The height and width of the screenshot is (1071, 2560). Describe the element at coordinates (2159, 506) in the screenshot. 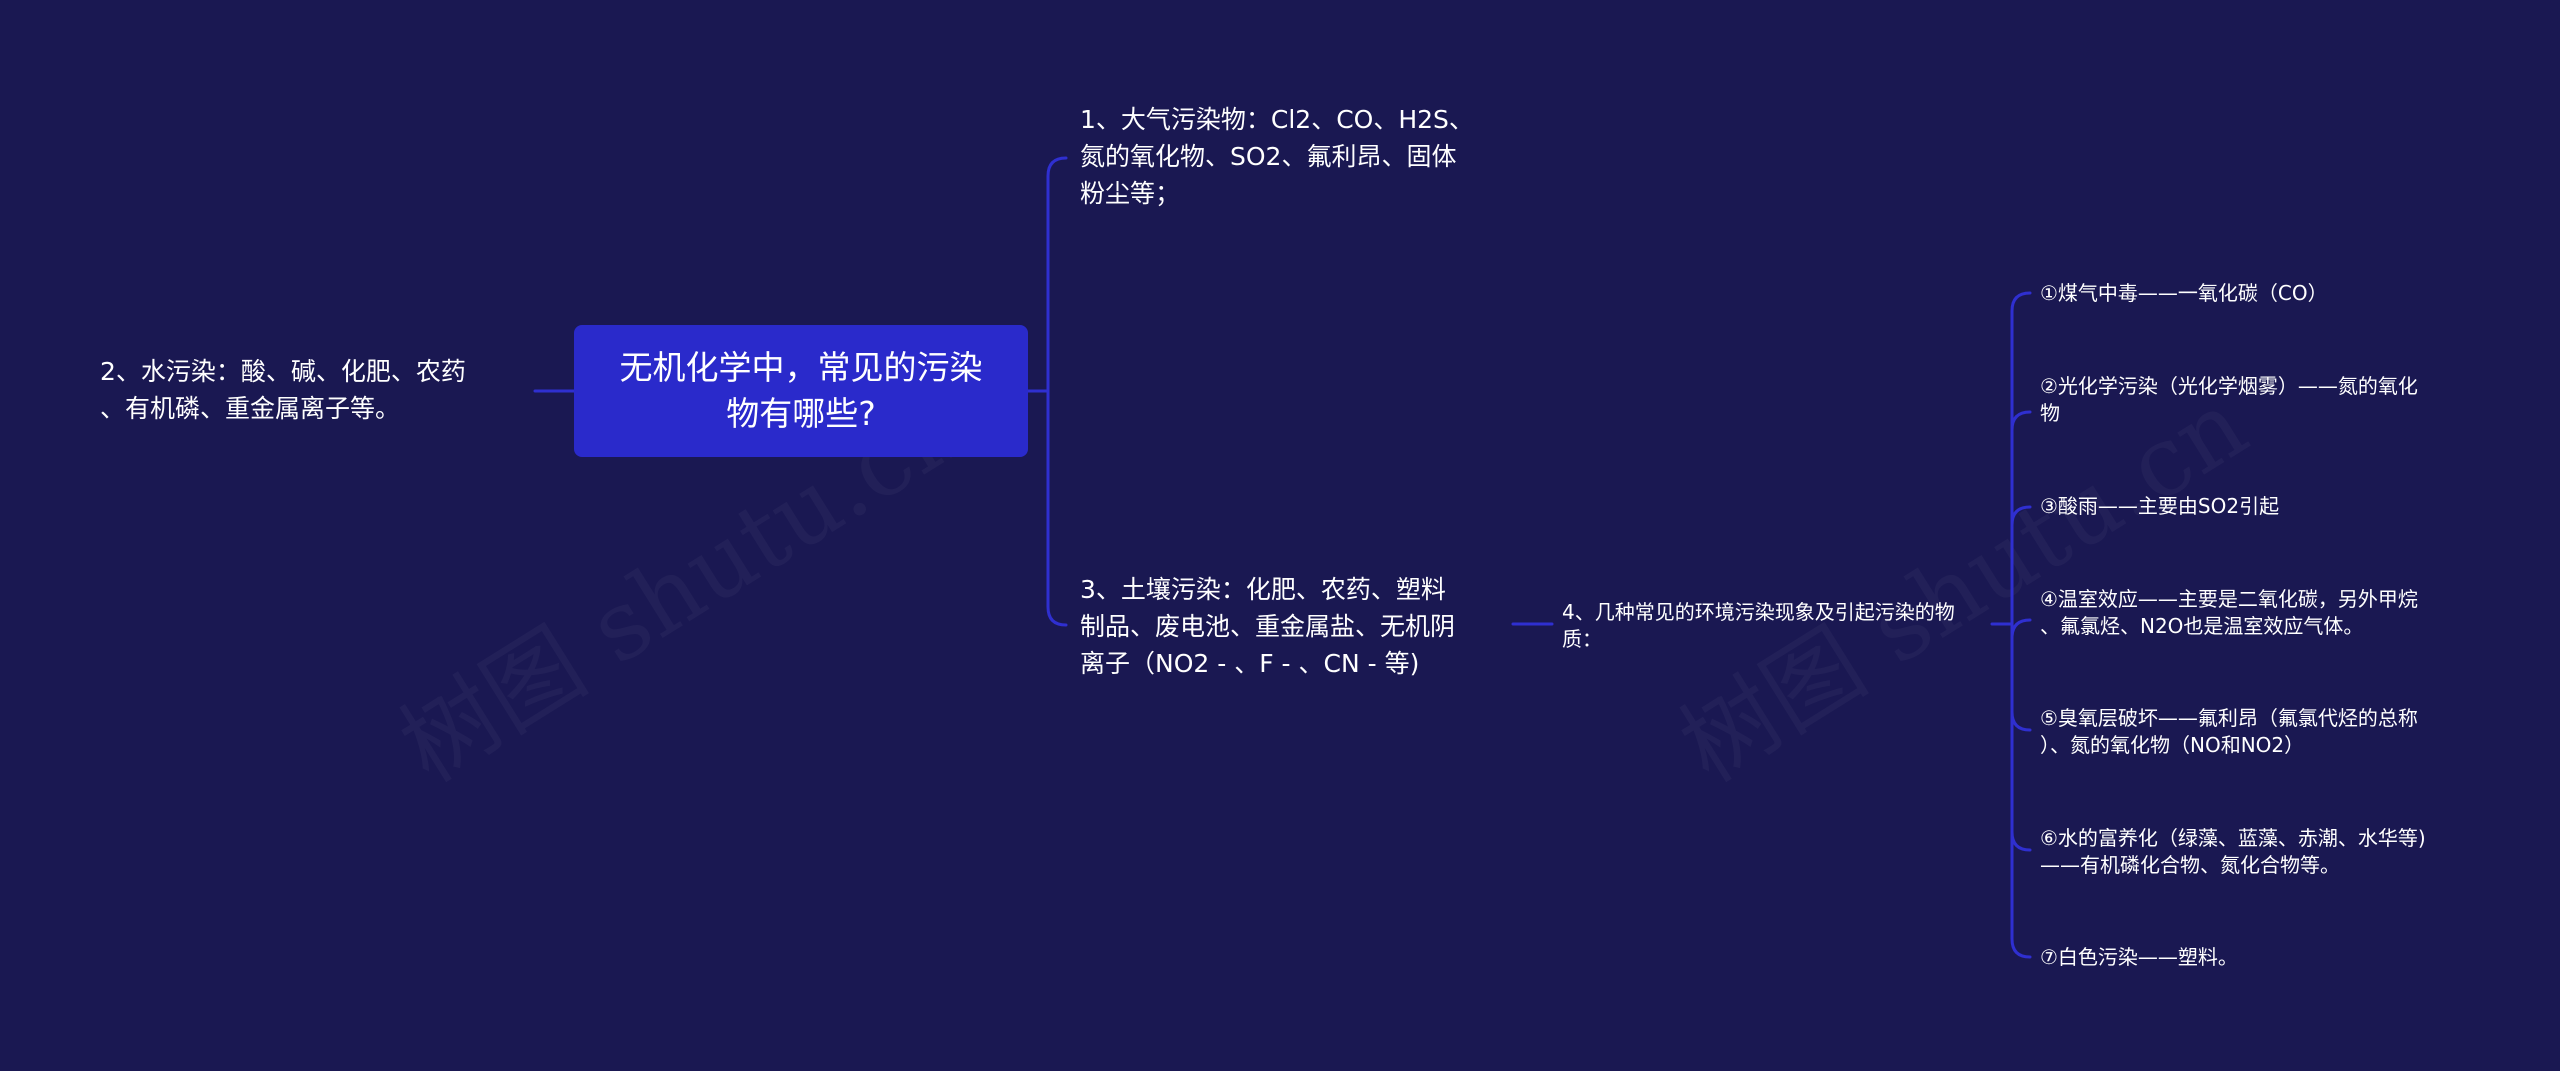

I see `item-acid-rain: ③酸雨——主要由SO2引起` at that location.